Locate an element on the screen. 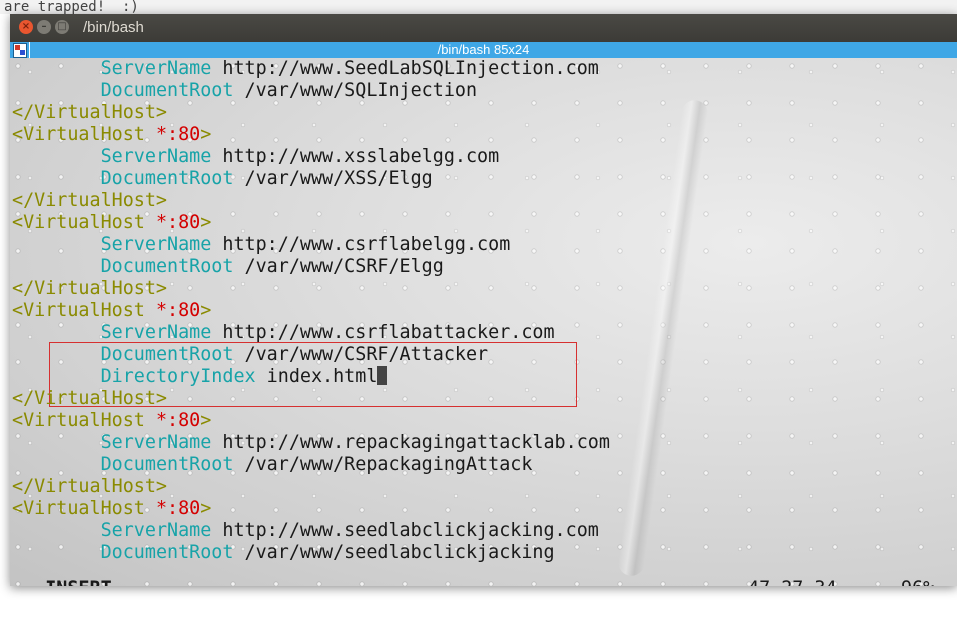 This screenshot has width=957, height=630. cursor-position: 47,27-34 is located at coordinates (792, 582).